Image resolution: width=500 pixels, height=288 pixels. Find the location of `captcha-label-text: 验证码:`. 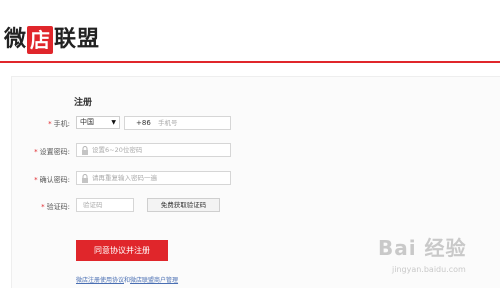

captcha-label-text: 验证码: is located at coordinates (58, 207).